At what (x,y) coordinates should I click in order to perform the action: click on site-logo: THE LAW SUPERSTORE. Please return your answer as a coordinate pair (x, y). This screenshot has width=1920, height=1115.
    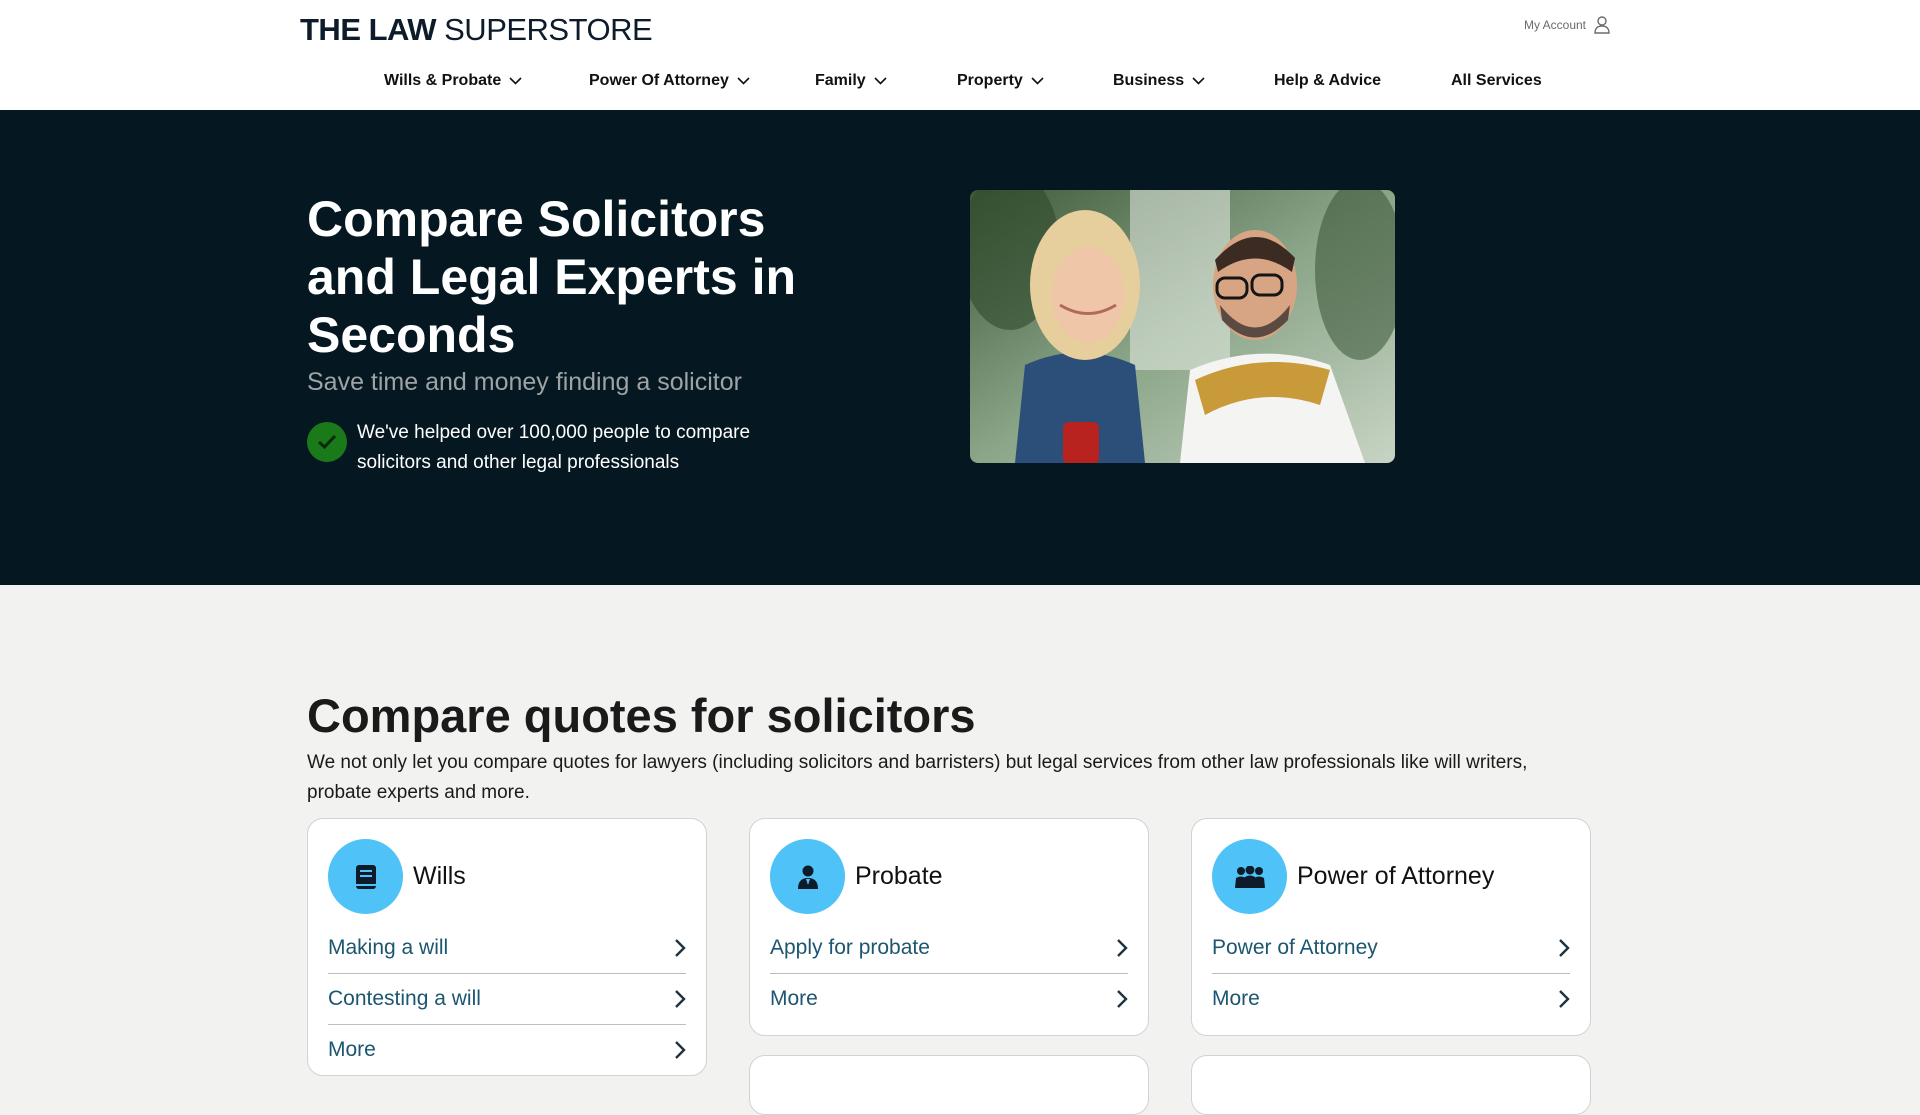
    Looking at the image, I should click on (476, 30).